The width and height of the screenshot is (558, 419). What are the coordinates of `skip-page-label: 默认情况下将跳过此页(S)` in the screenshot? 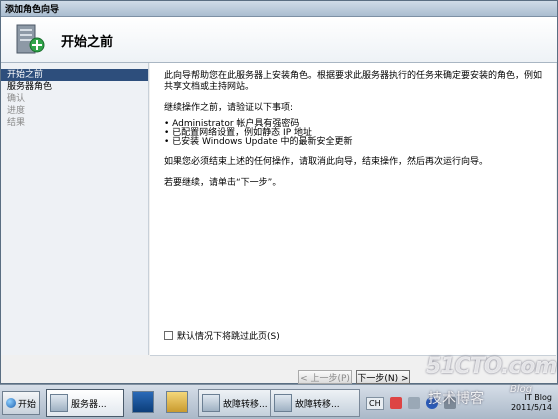 It's located at (228, 337).